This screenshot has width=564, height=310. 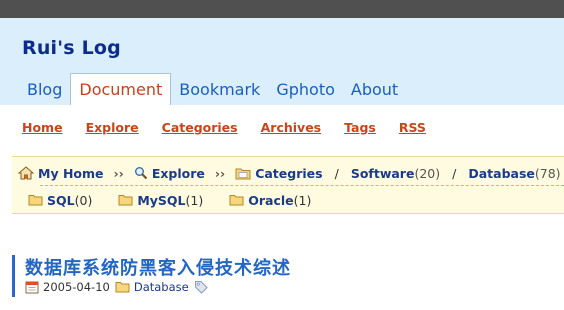 I want to click on subcategory-count: (0), so click(x=83, y=200).